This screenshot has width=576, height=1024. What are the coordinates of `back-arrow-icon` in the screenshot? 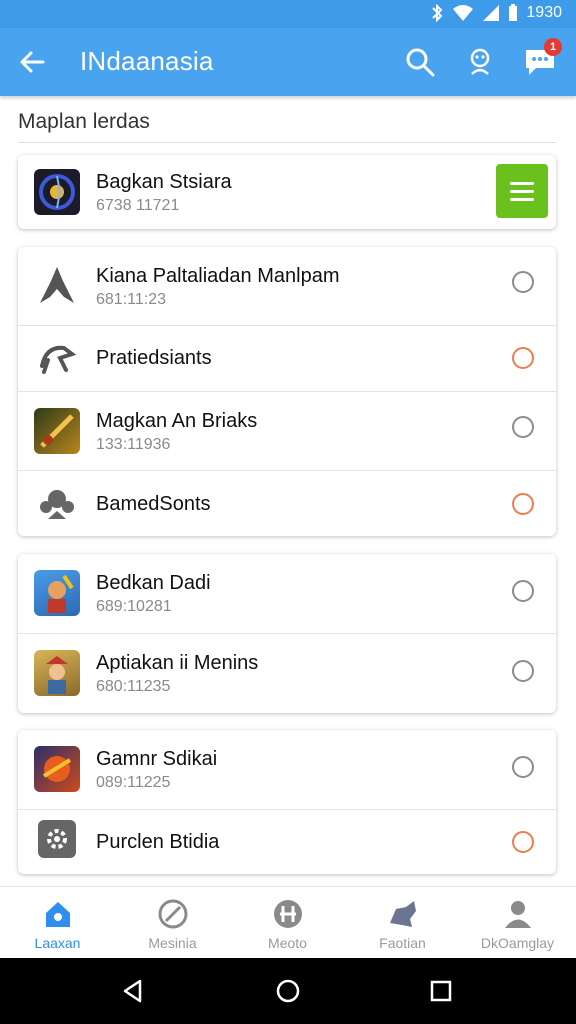 It's located at (32, 62).